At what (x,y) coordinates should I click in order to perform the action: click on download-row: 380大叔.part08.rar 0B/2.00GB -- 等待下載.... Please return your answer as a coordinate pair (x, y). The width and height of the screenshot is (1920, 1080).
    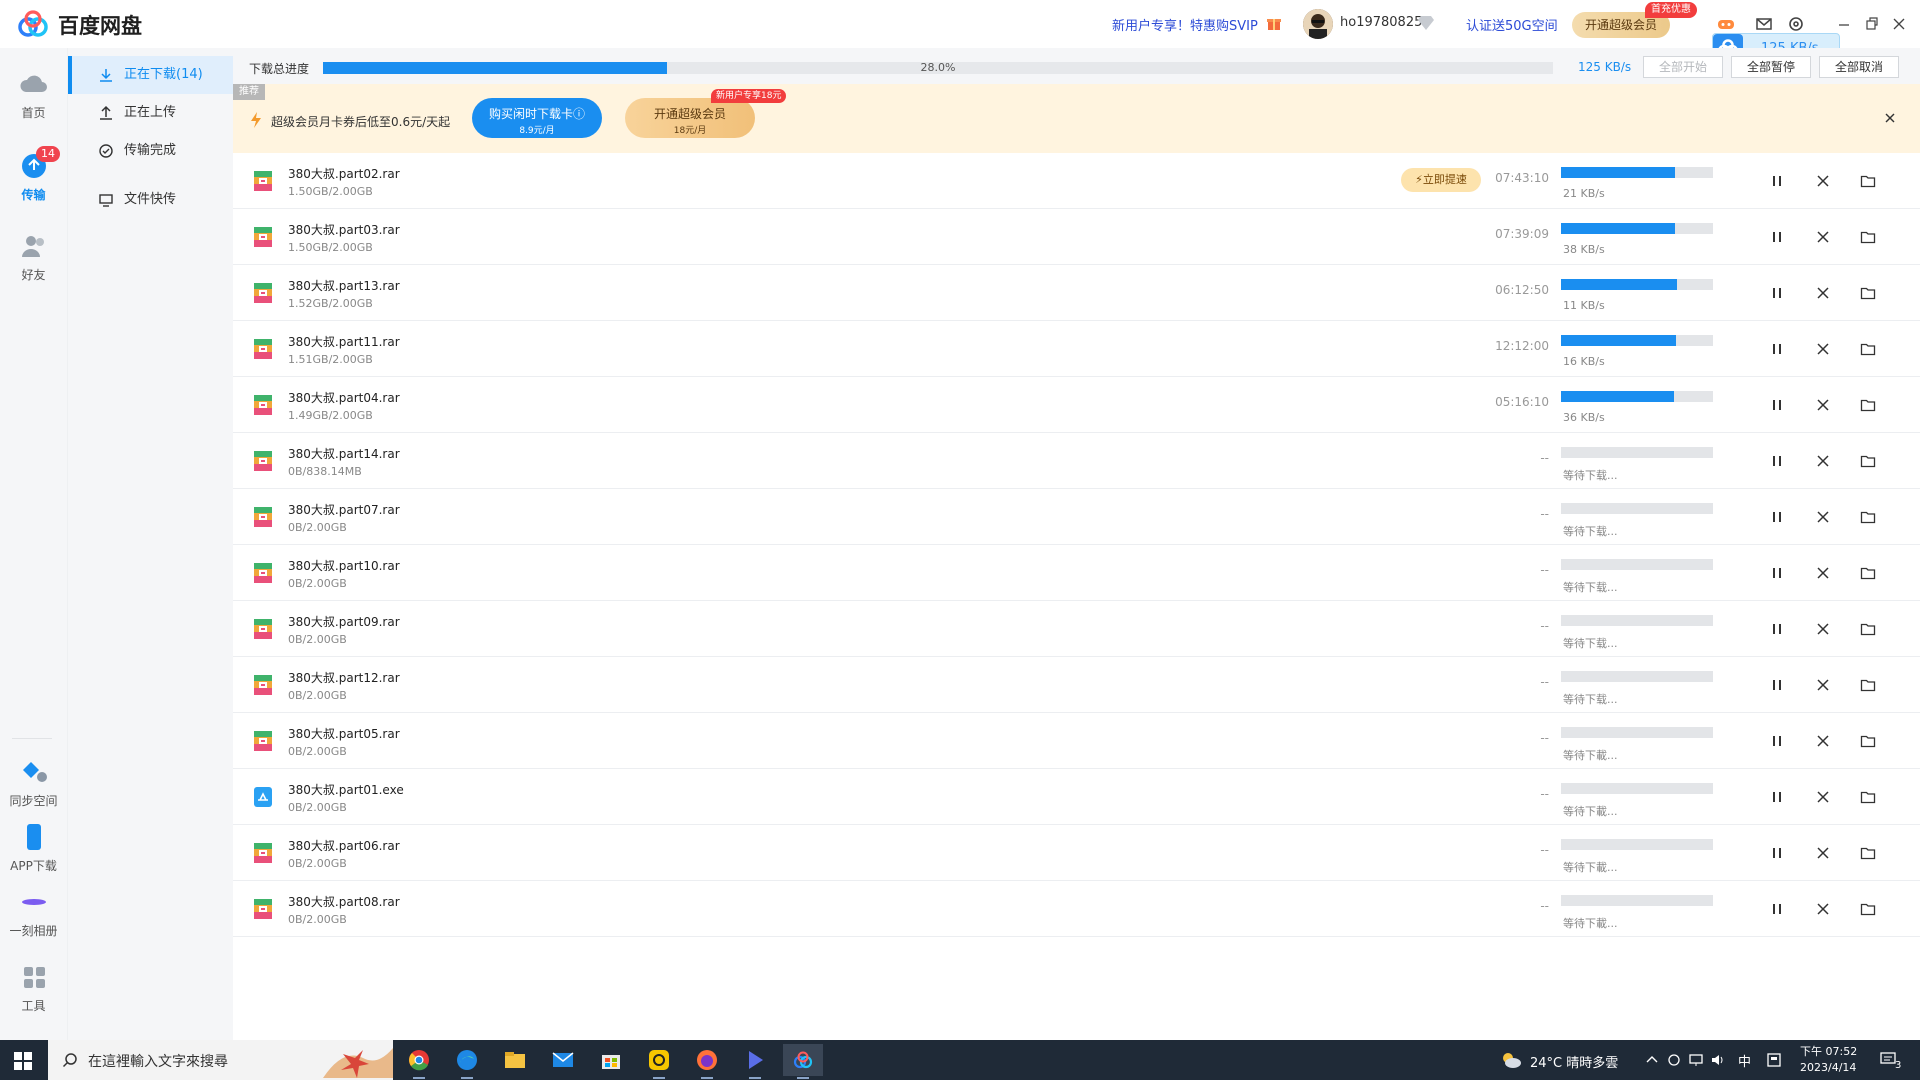
    Looking at the image, I should click on (1076, 909).